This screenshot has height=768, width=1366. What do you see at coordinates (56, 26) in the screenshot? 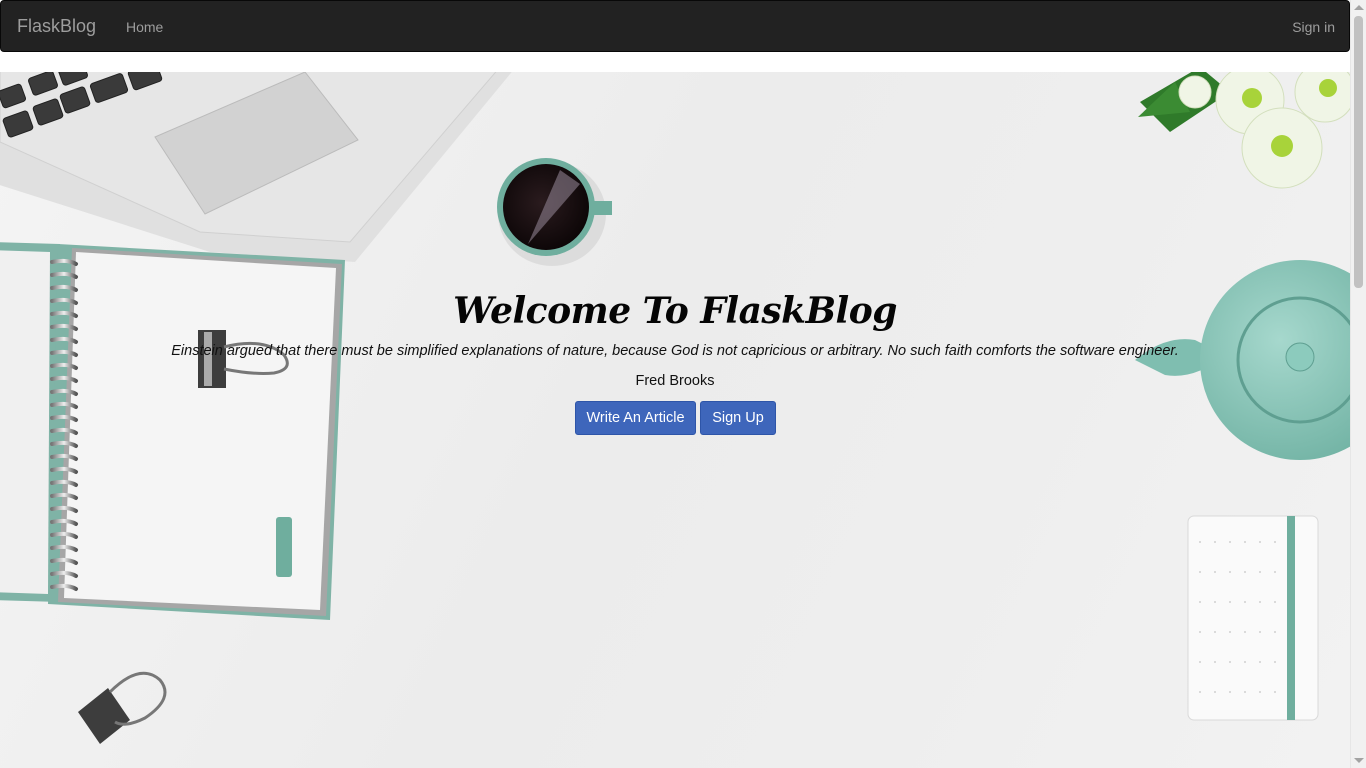
I see `brand-link: FlaskBlog` at bounding box center [56, 26].